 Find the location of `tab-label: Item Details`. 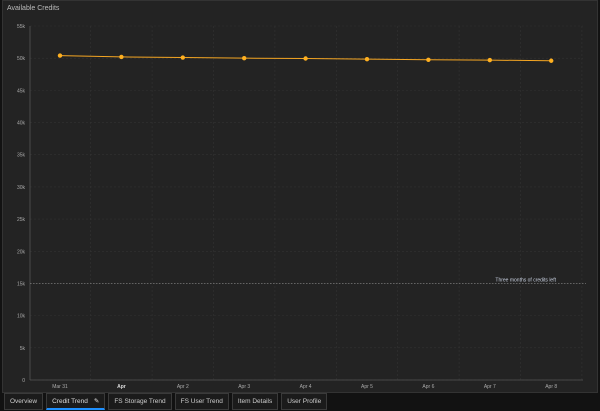

tab-label: Item Details is located at coordinates (255, 401).